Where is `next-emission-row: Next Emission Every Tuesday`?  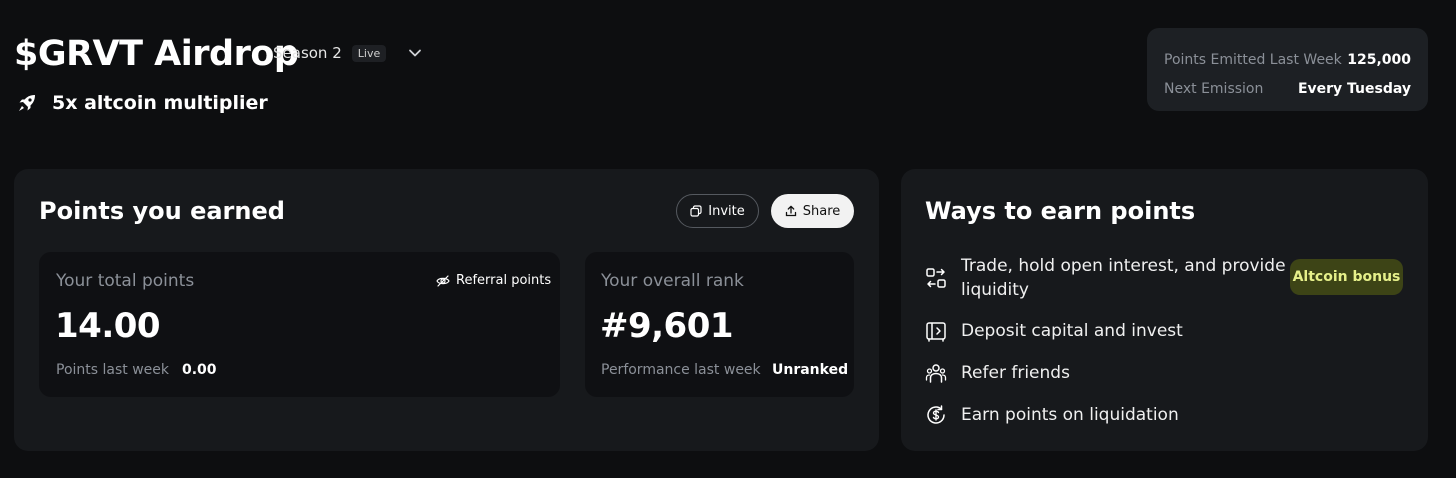
next-emission-row: Next Emission Every Tuesday is located at coordinates (1287, 88).